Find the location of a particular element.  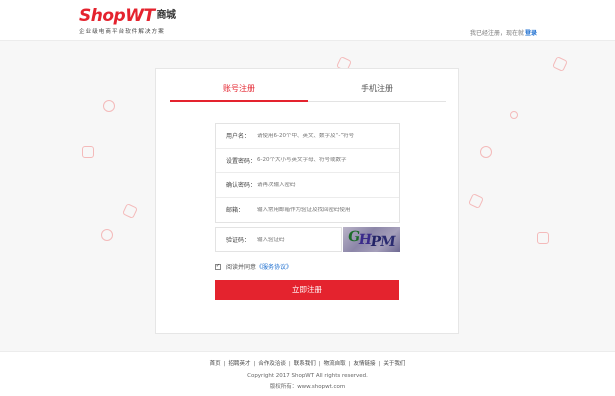

decor-cart-icon is located at coordinates (88, 152).